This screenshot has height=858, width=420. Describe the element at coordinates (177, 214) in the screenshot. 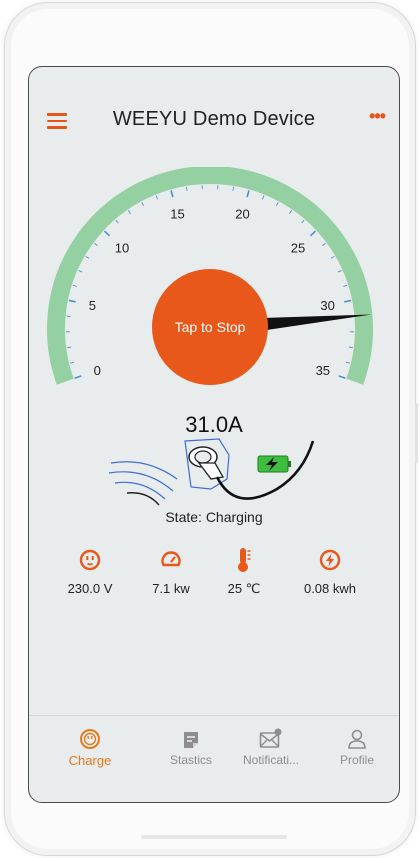

I see `gauge-tick-label: 15` at that location.